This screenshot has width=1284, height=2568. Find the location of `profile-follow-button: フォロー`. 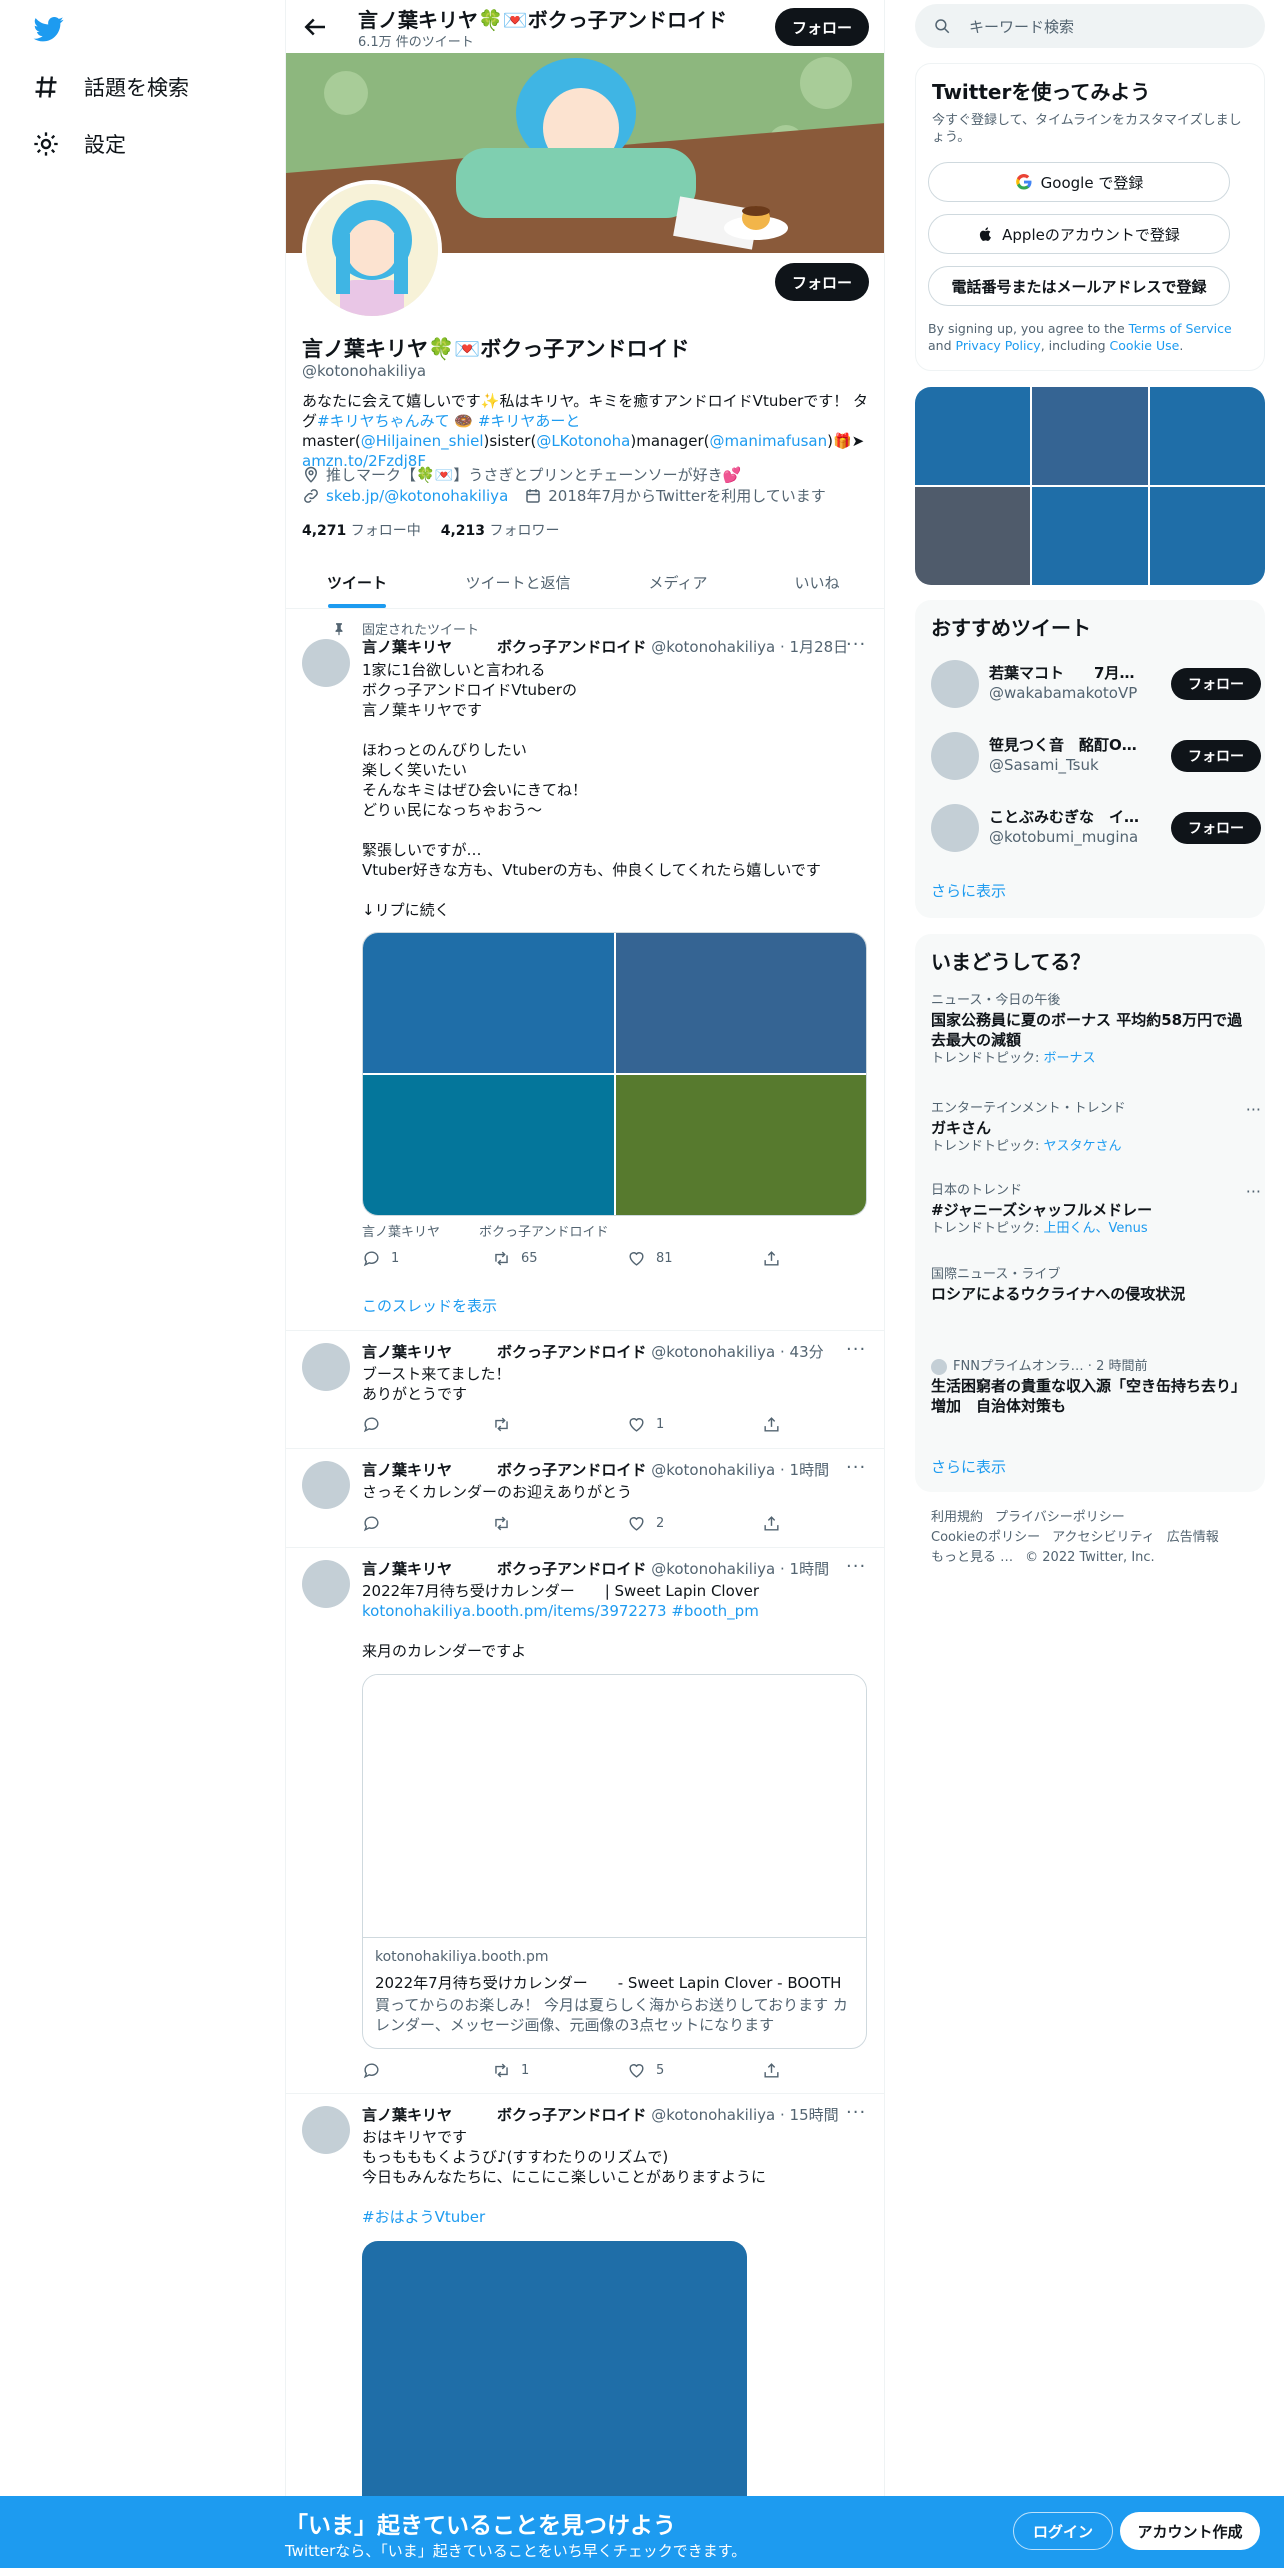

profile-follow-button: フォロー is located at coordinates (822, 282).